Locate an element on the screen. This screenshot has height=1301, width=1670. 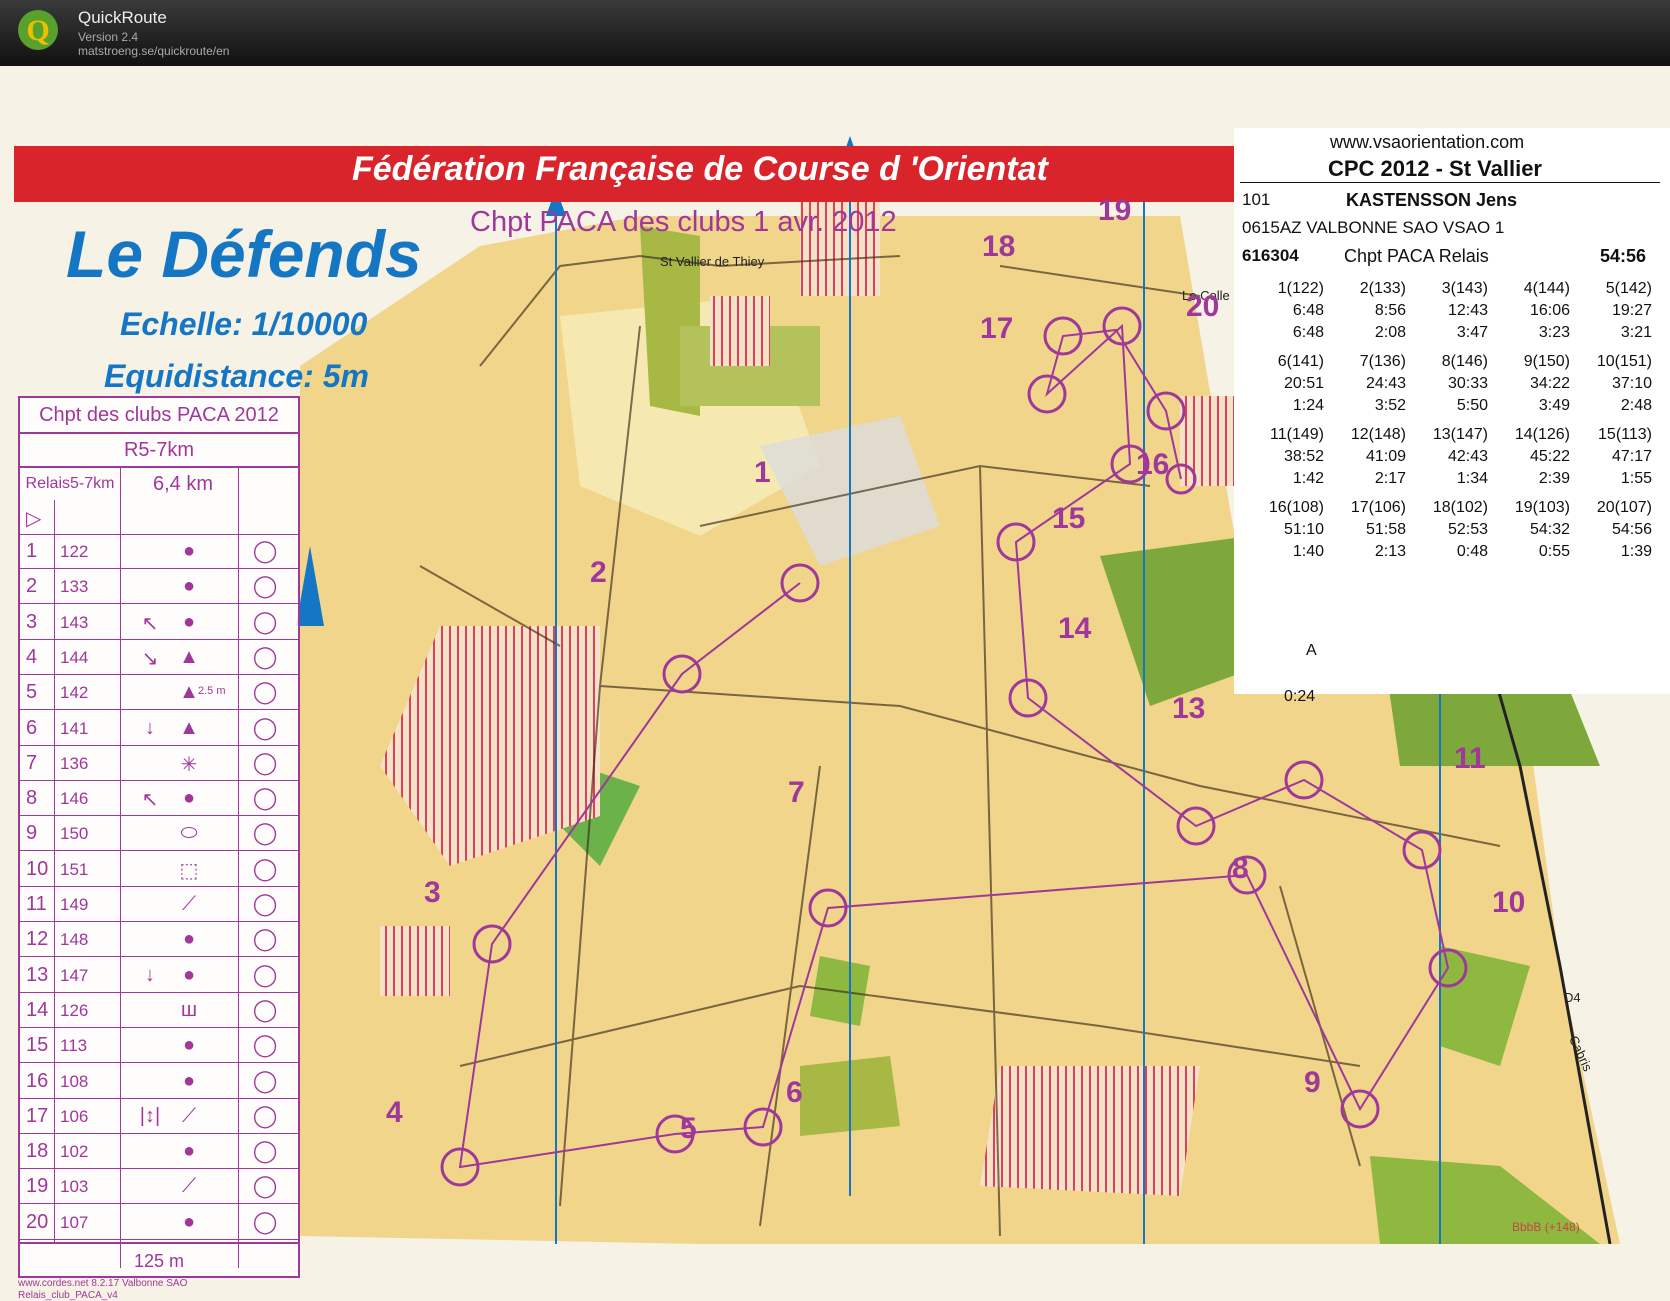
control-order: 4 is located at coordinates (32, 656).